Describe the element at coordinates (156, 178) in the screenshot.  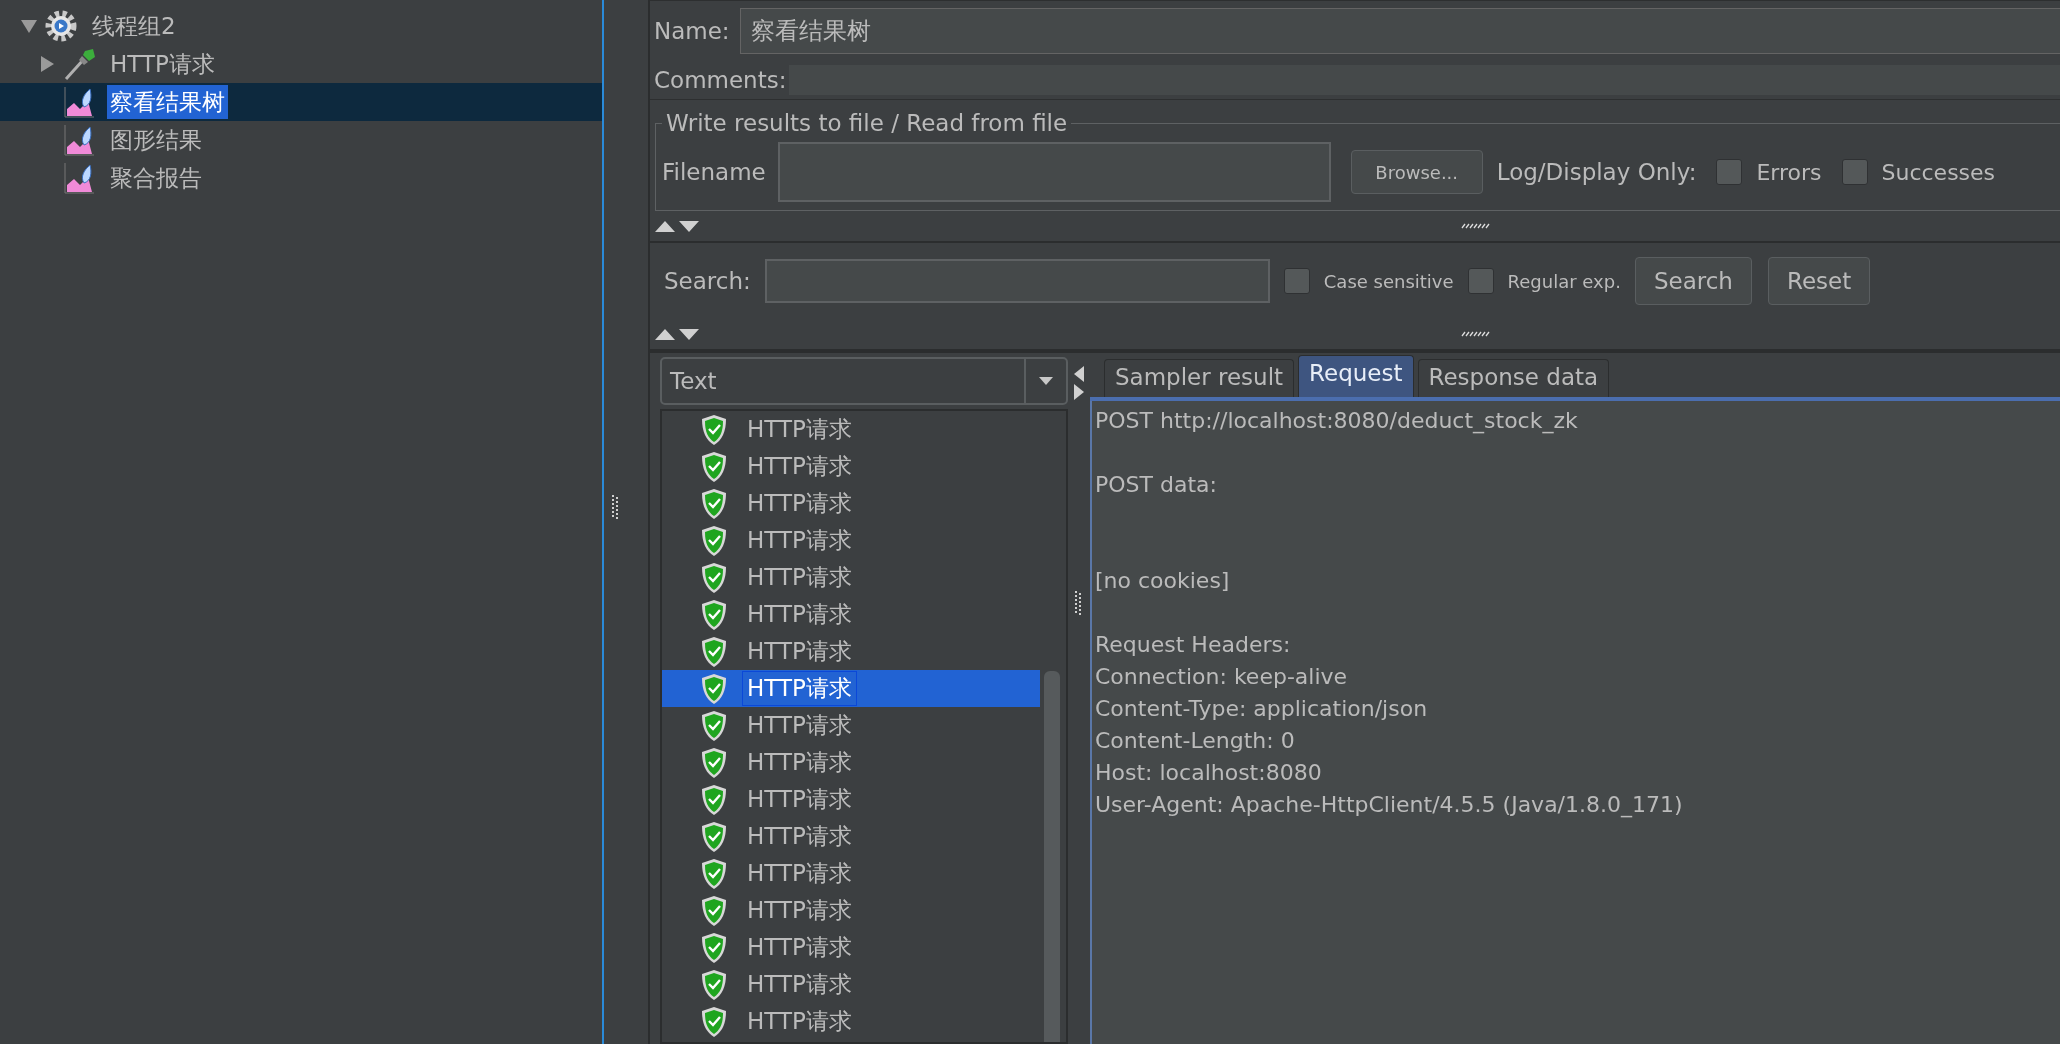
I see `tree-item: 聚合报告` at that location.